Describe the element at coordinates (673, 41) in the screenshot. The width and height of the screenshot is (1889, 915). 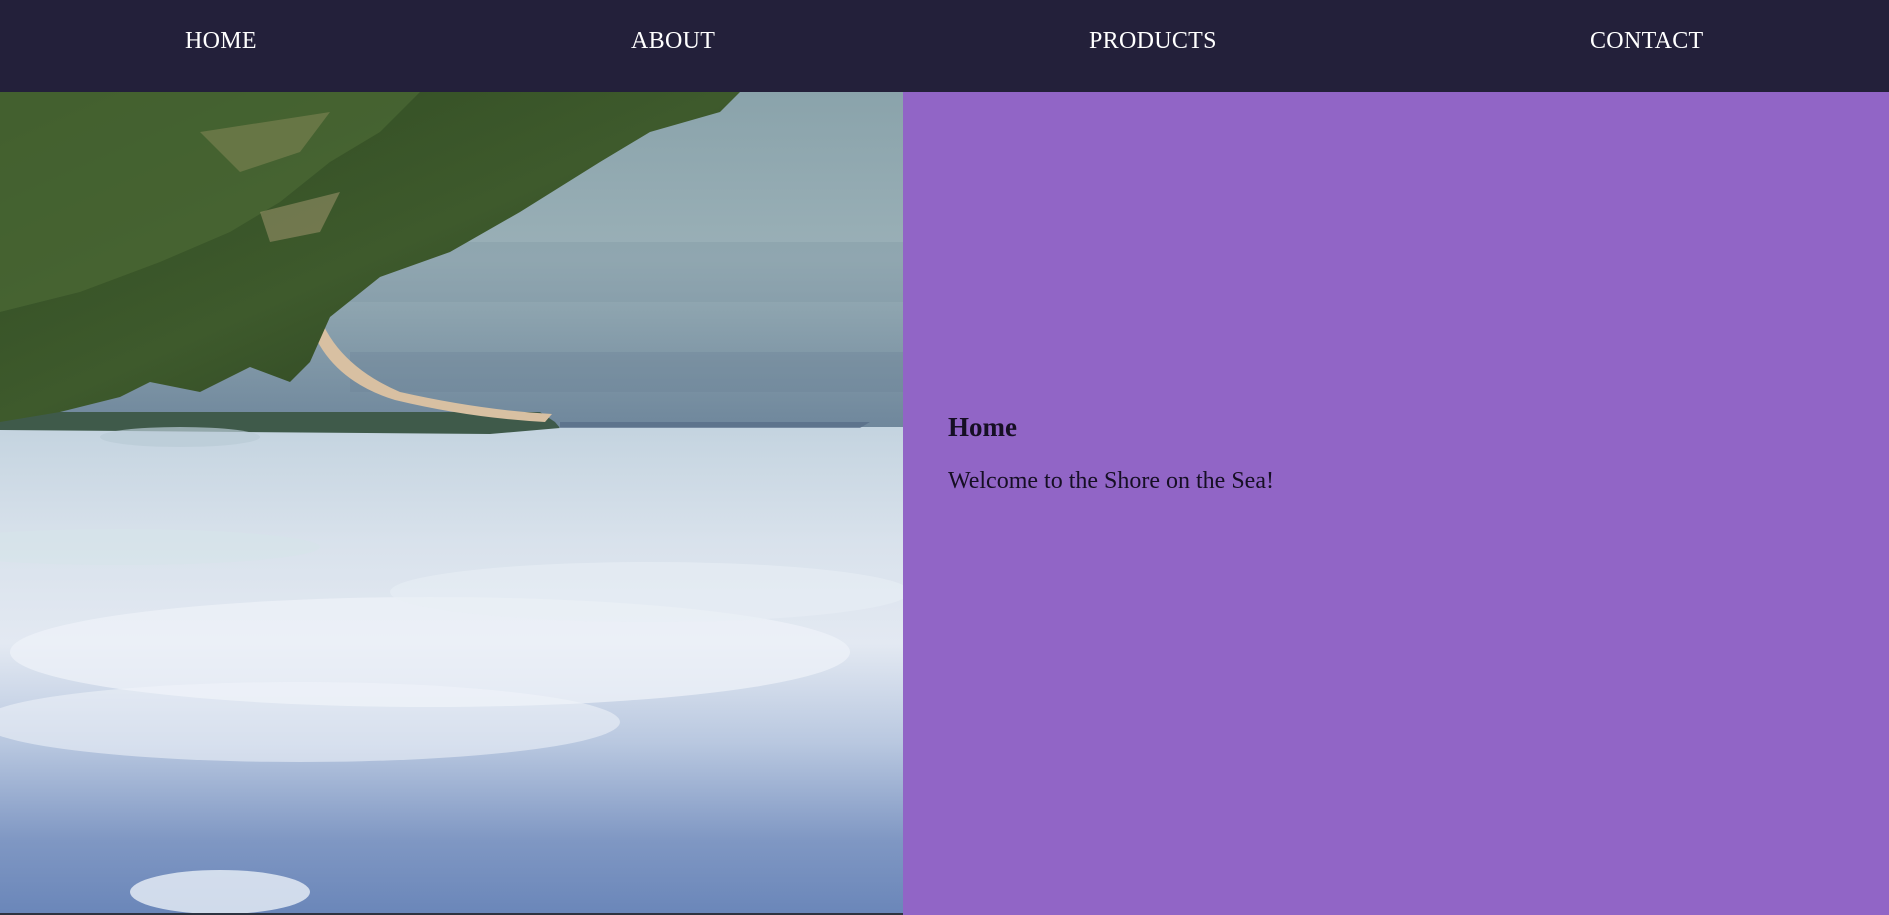
I see `nav-link-about: ABOUT` at that location.